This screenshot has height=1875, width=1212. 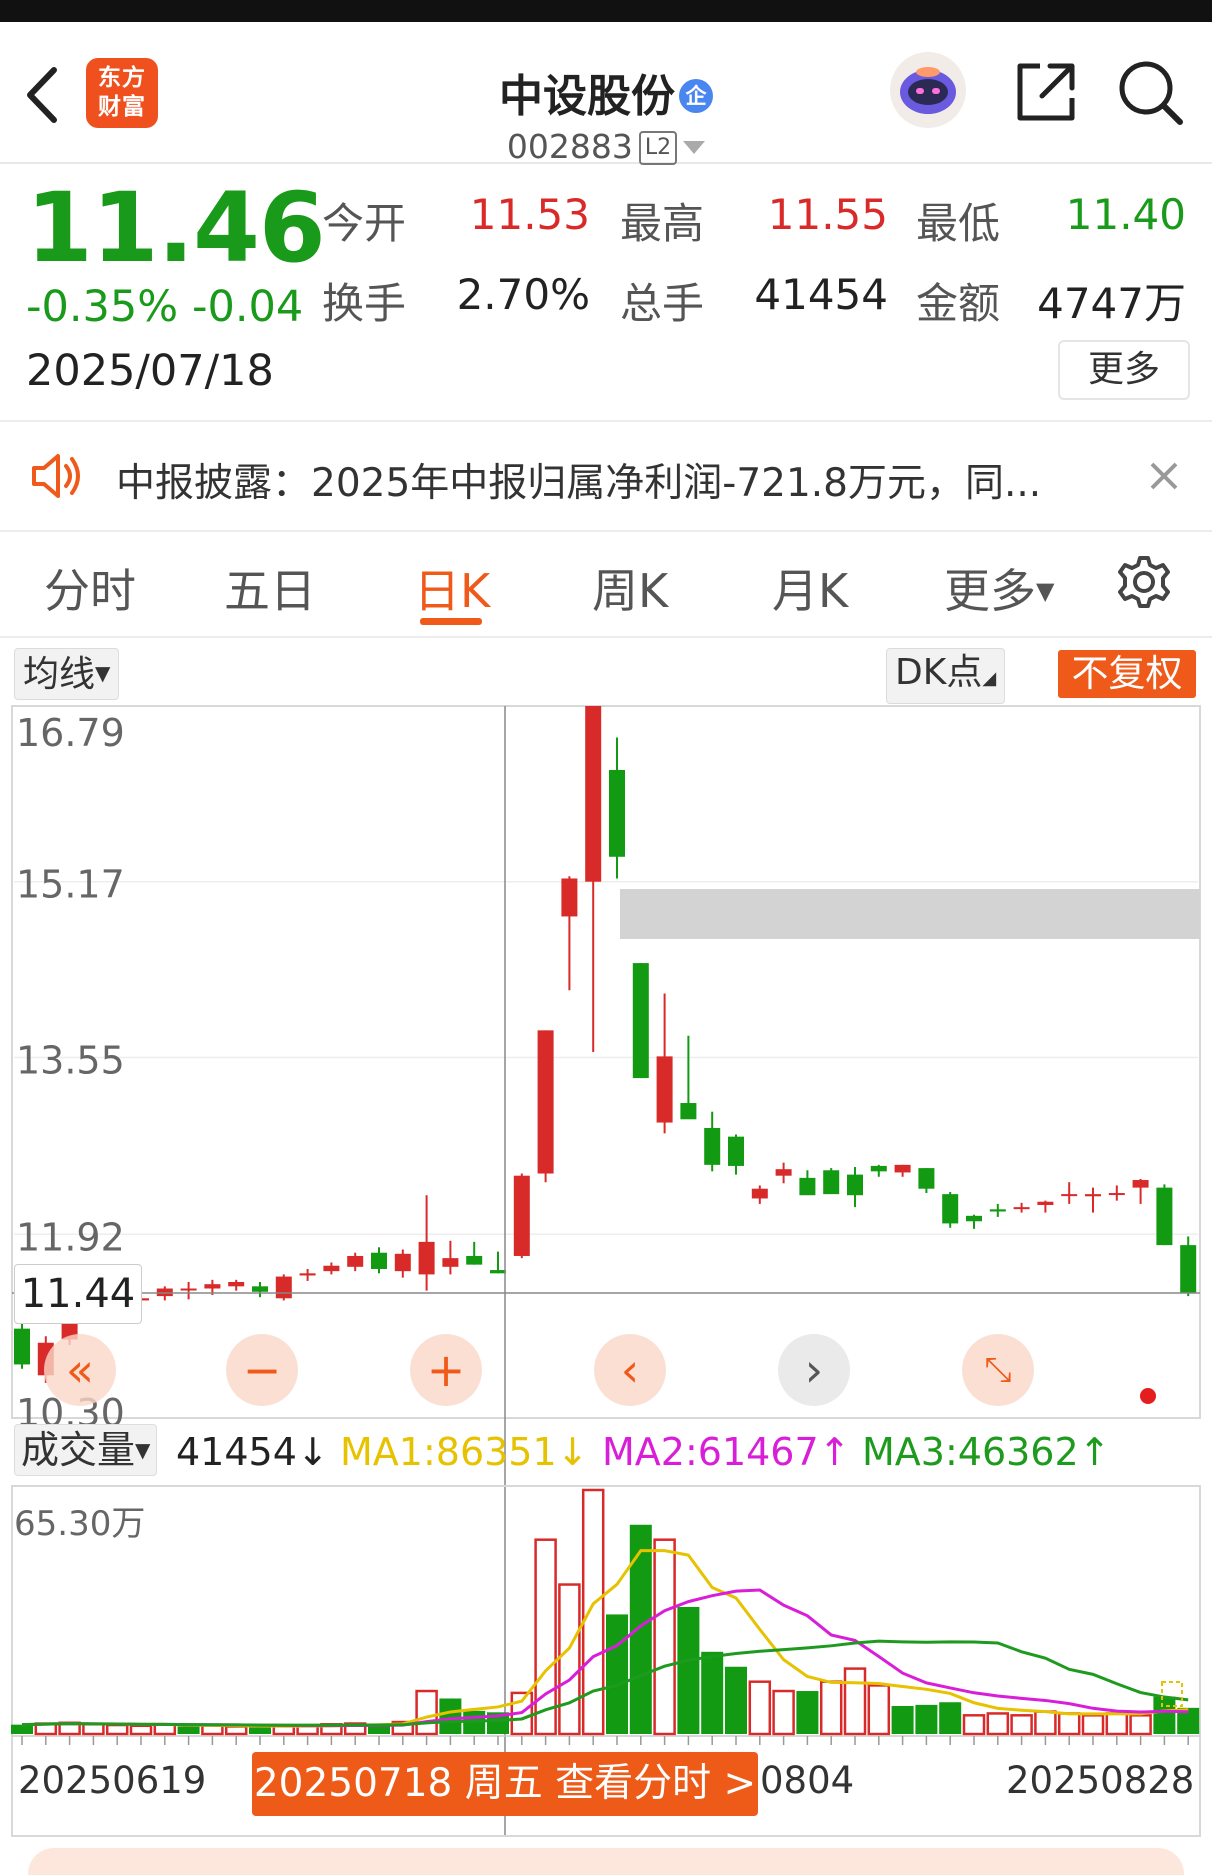 What do you see at coordinates (67, 674) in the screenshot?
I see `ma-select: 均线▼` at bounding box center [67, 674].